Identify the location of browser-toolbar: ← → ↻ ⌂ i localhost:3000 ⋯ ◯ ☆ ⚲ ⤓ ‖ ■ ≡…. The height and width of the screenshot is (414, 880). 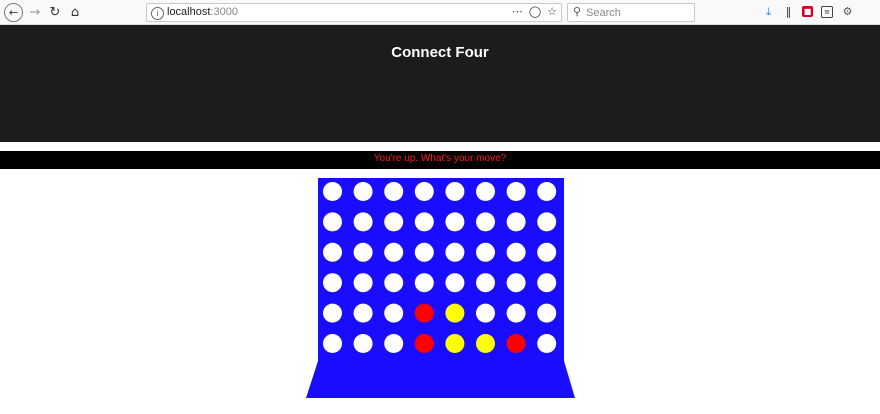
(440, 12).